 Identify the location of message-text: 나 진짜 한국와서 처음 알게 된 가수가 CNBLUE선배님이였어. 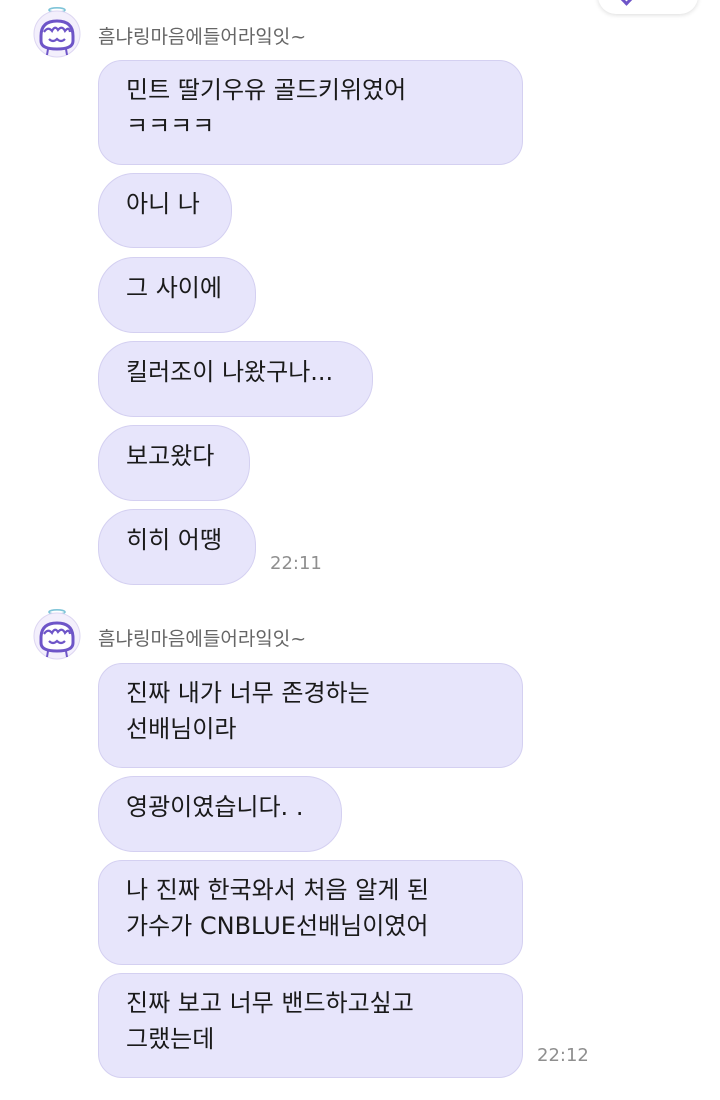
(278, 908).